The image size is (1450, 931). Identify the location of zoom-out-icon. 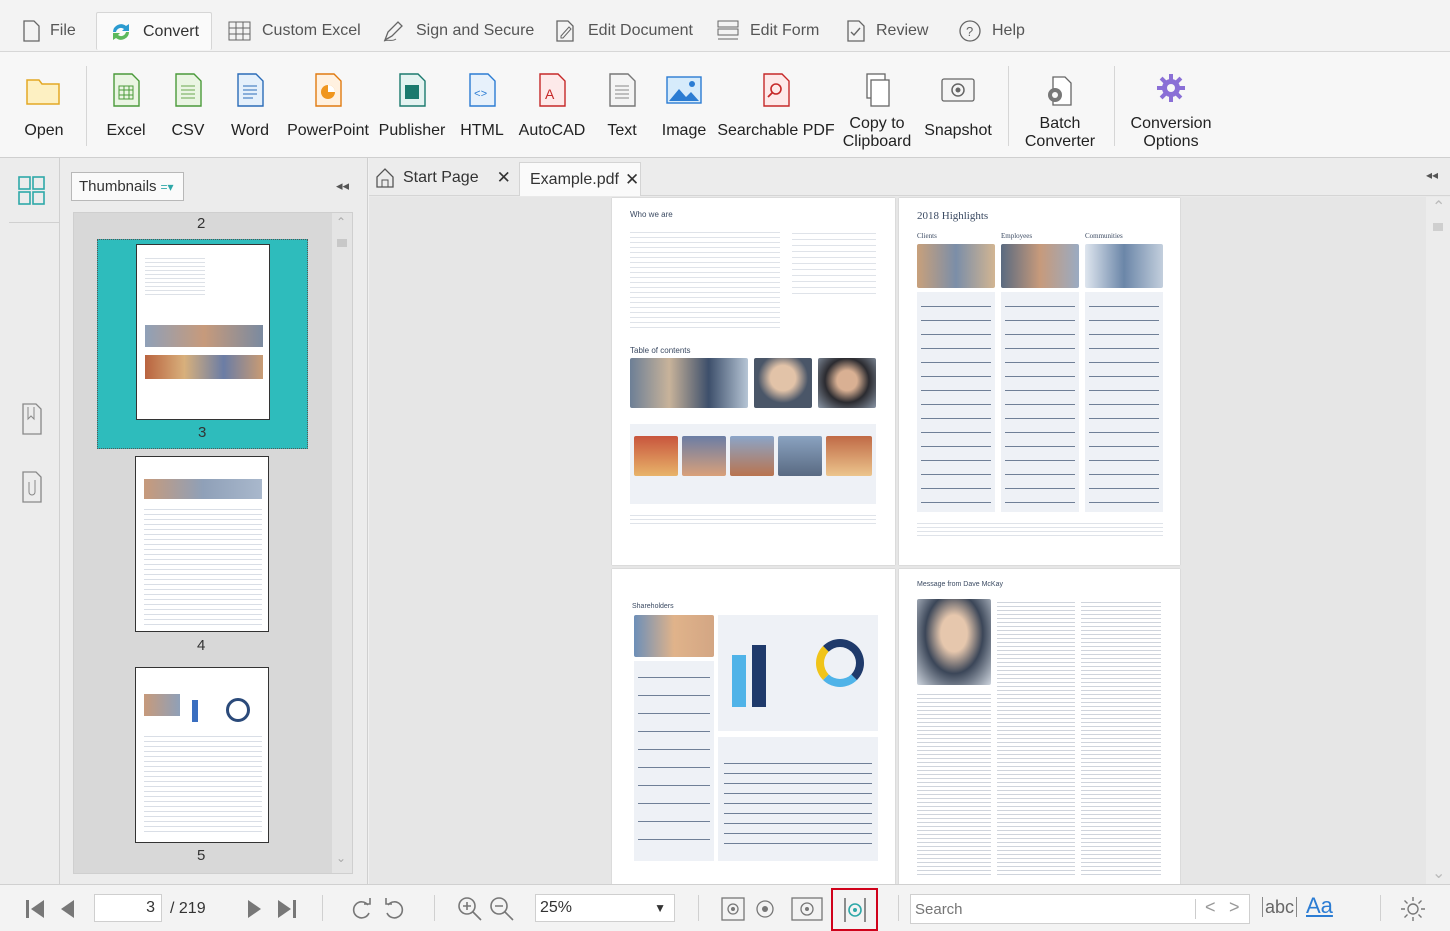
(502, 909).